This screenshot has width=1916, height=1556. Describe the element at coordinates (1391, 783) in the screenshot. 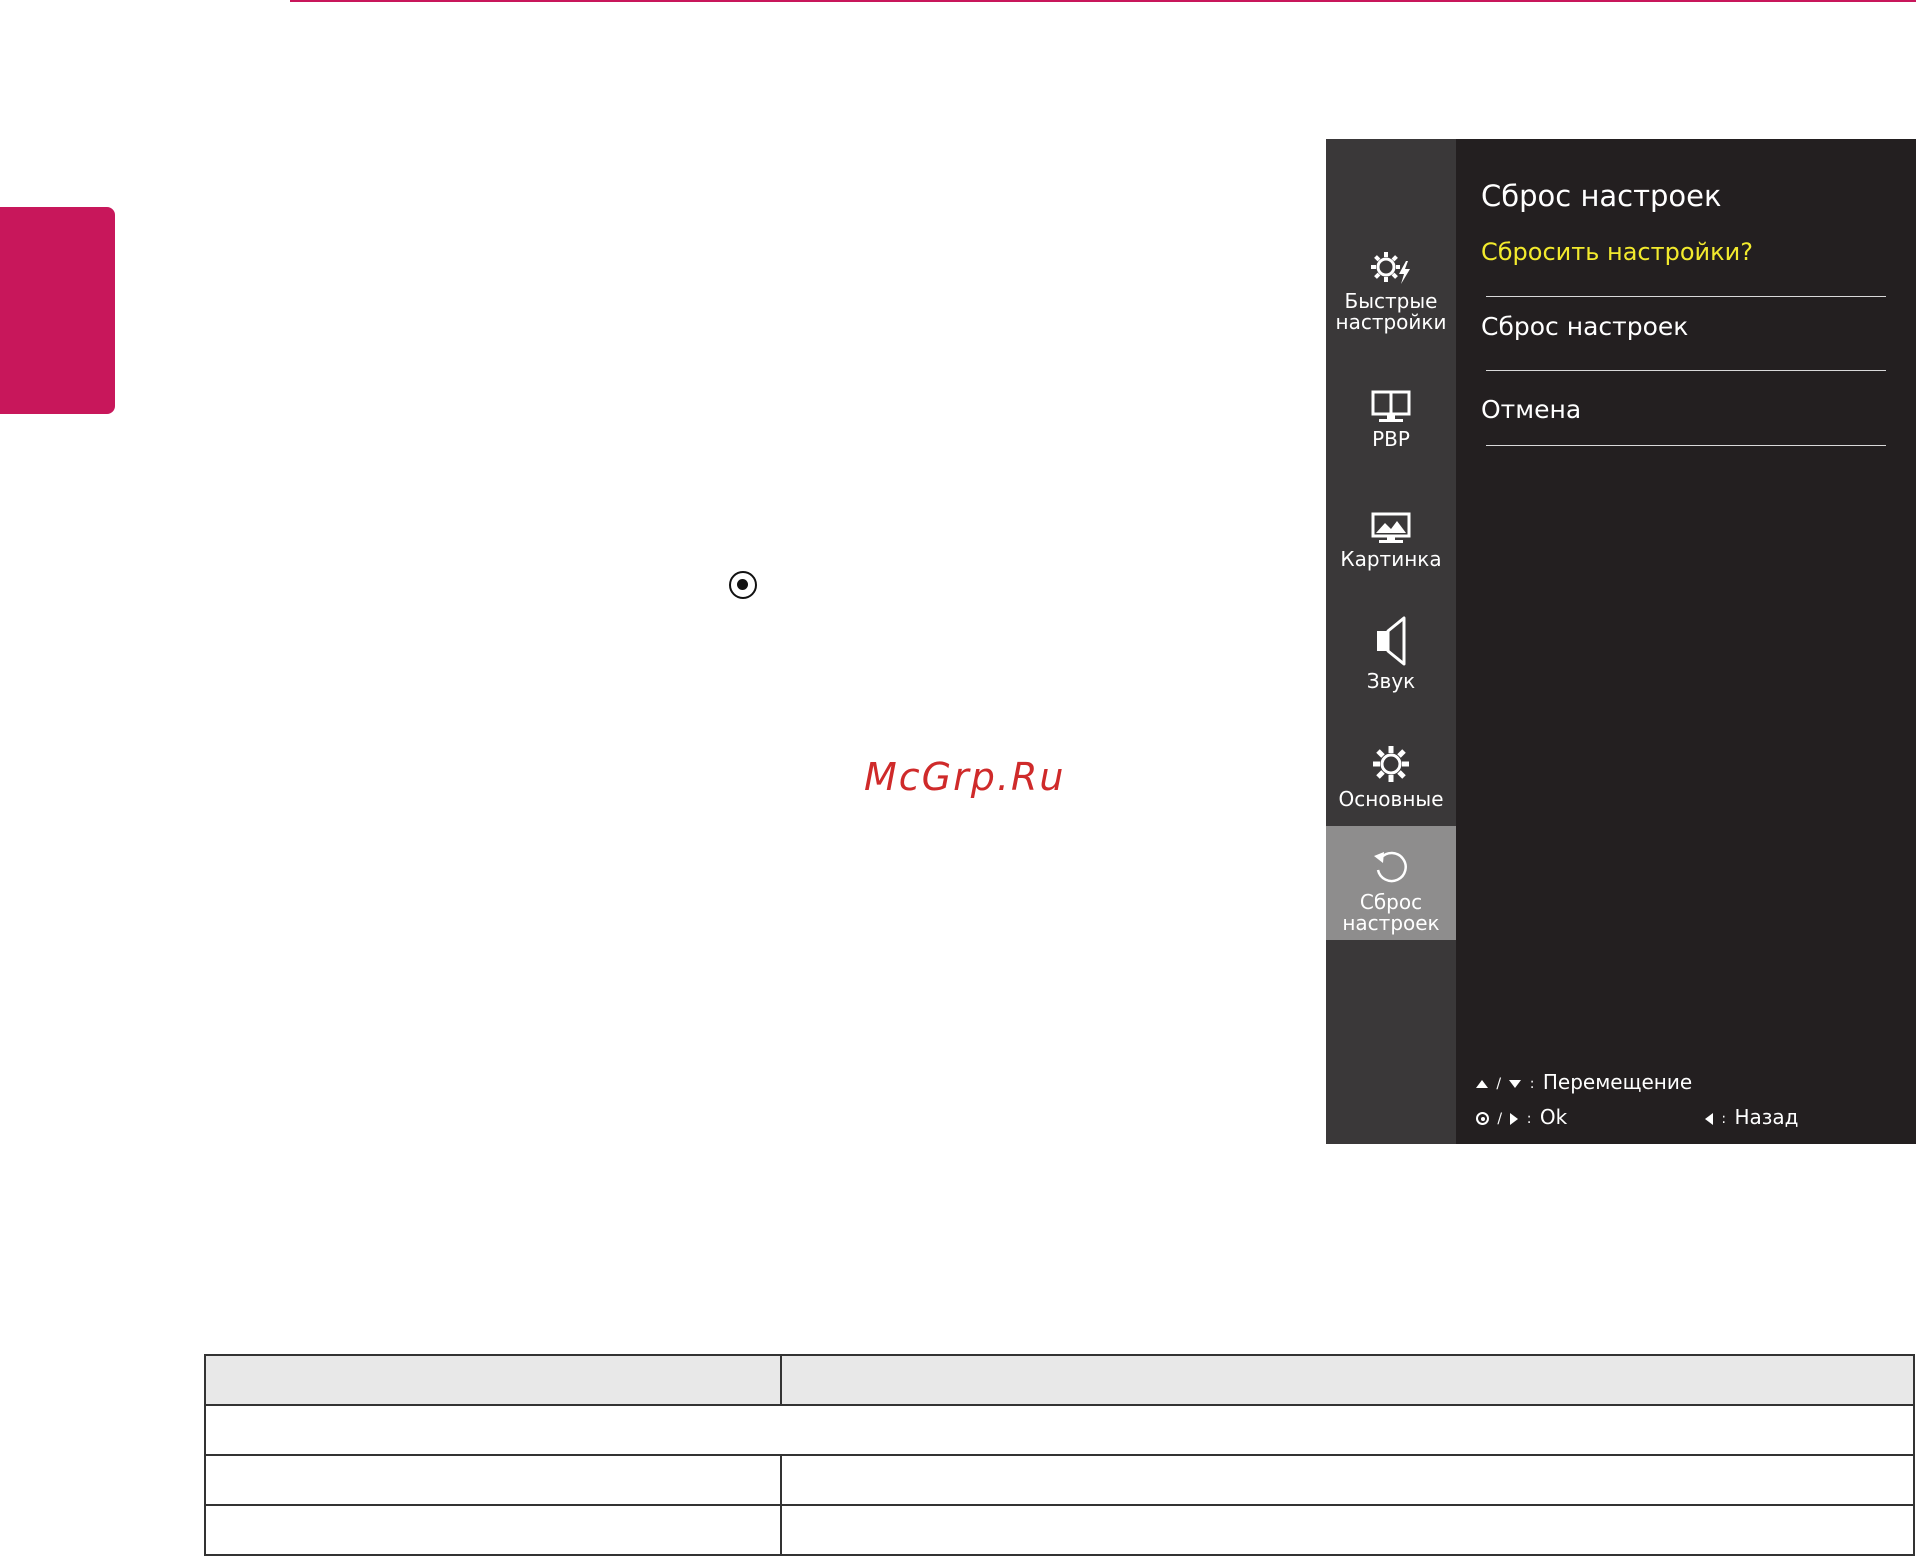

I see `nav-item-general: Основные` at that location.